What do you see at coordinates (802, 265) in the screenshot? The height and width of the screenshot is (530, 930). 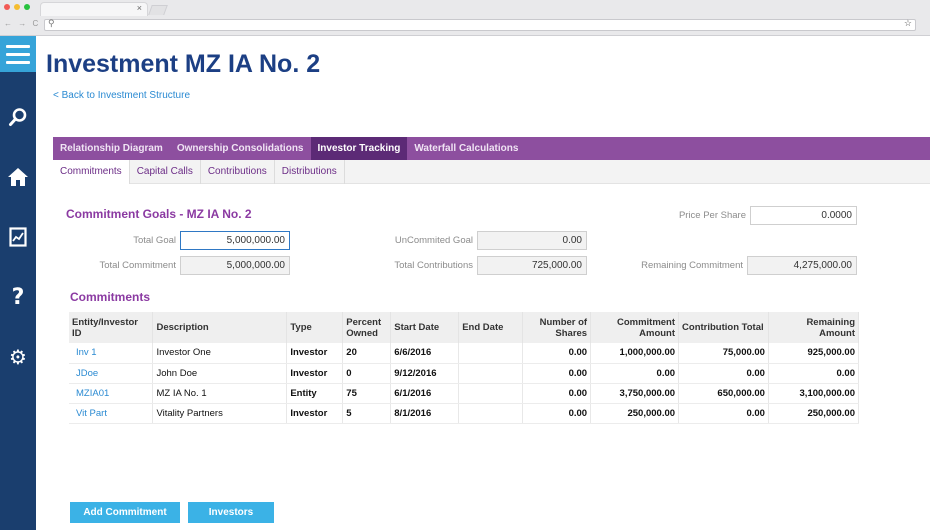 I see `remaining-commitment-field: 4,275,000.00` at bounding box center [802, 265].